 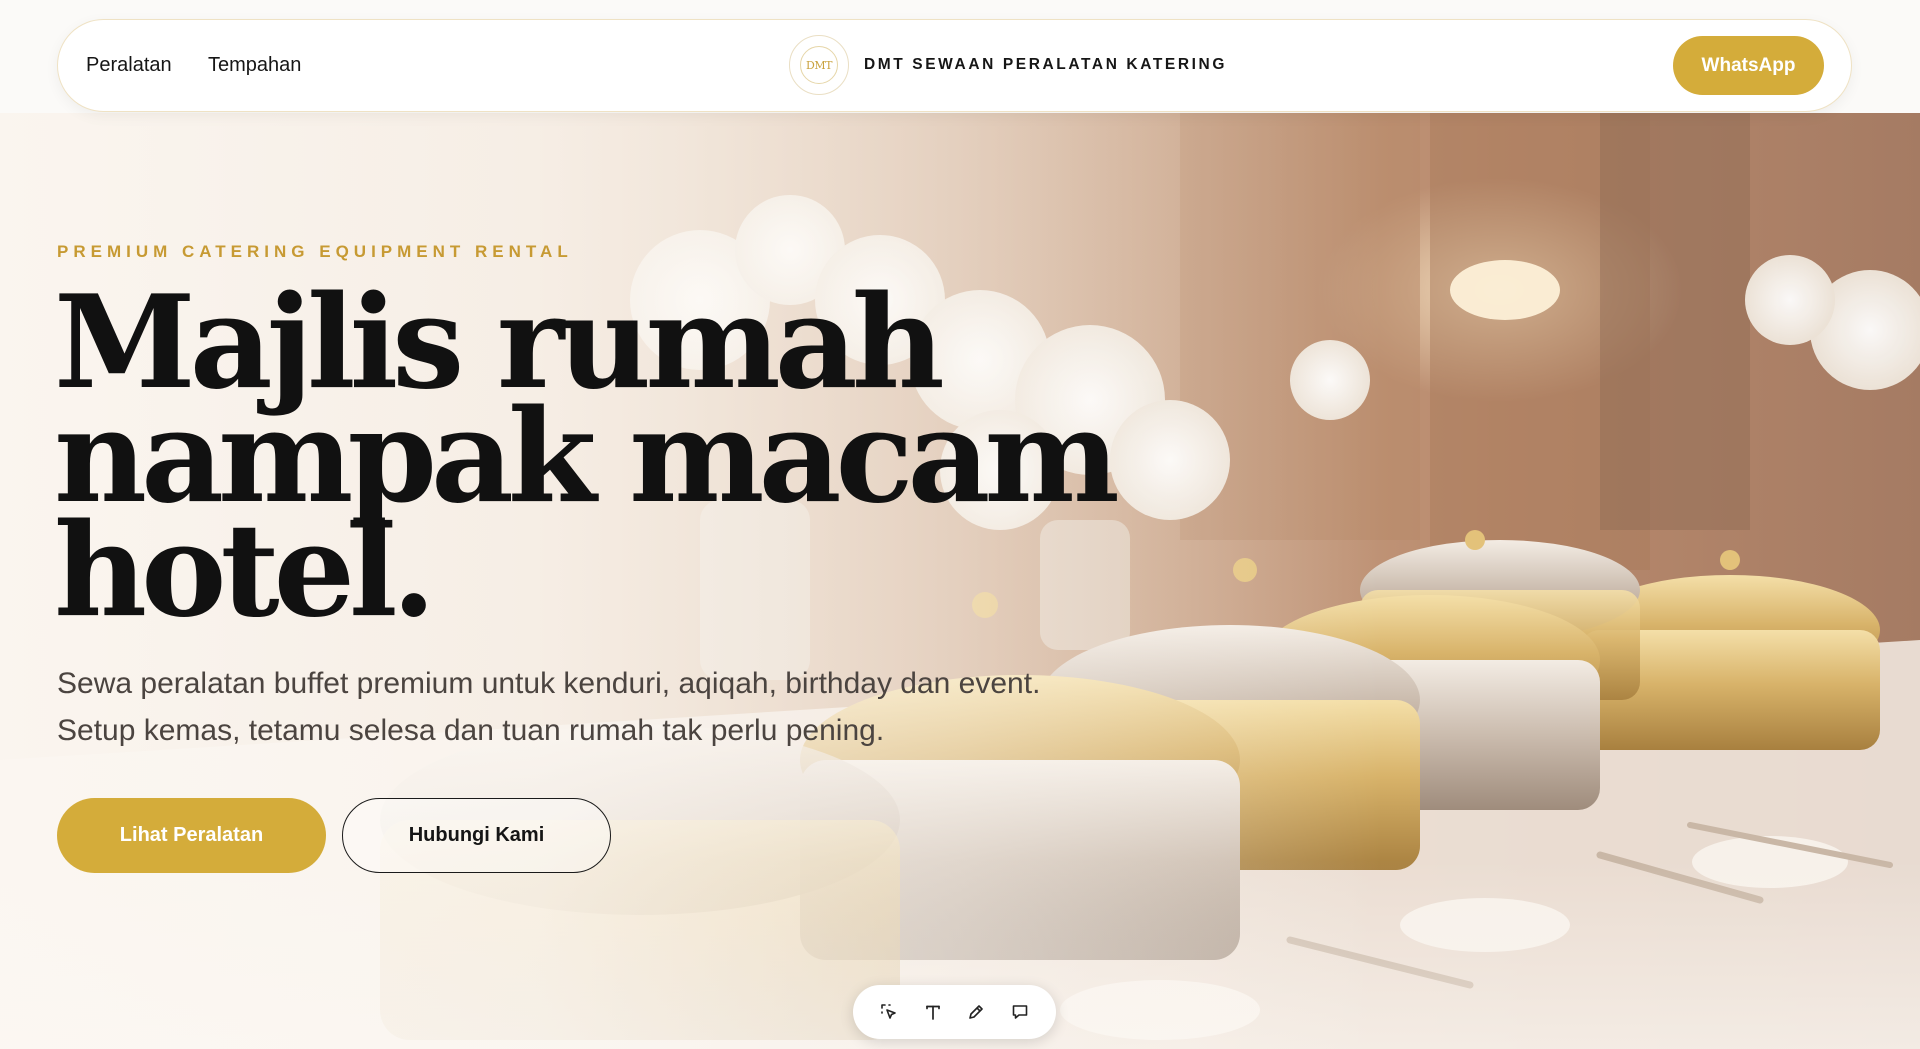 I want to click on text-icon, so click(x=933, y=1012).